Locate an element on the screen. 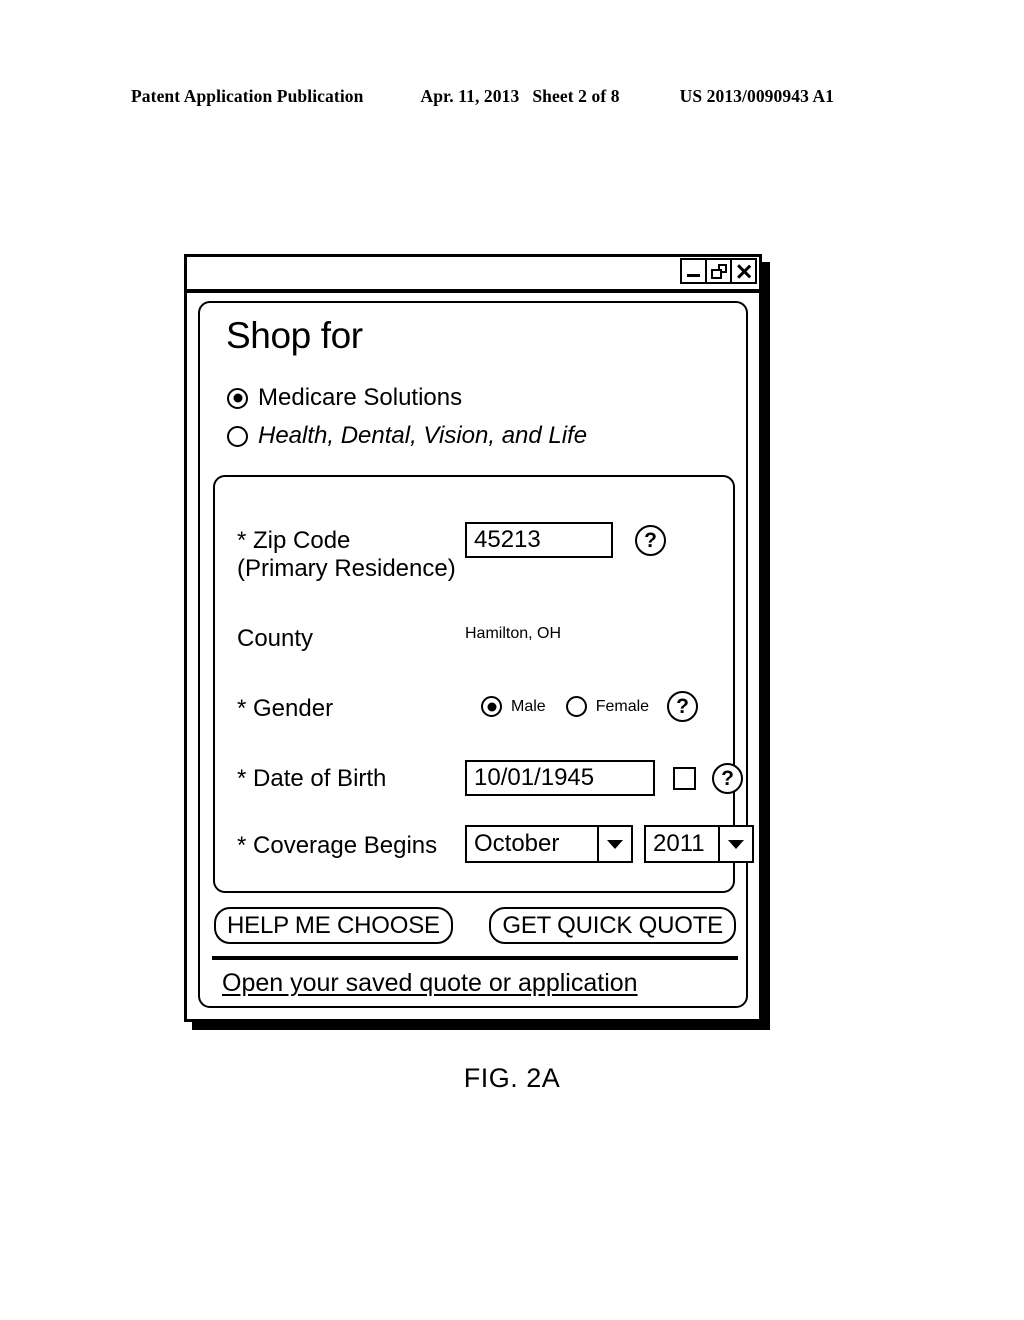 Image resolution: width=1024 pixels, height=1320 pixels. date-of-birth-control: 10/01/1945 ? is located at coordinates (604, 778).